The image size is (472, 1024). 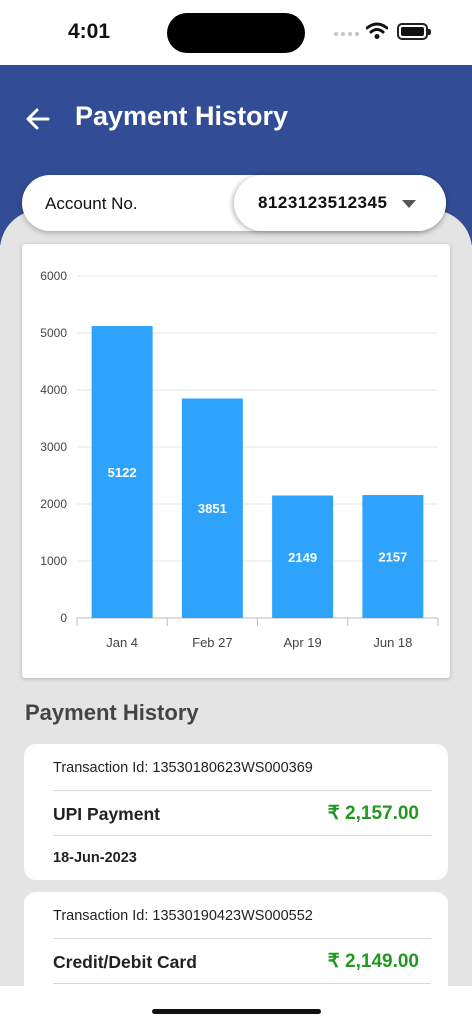 I want to click on y-tick-label: 5000, so click(x=53, y=333).